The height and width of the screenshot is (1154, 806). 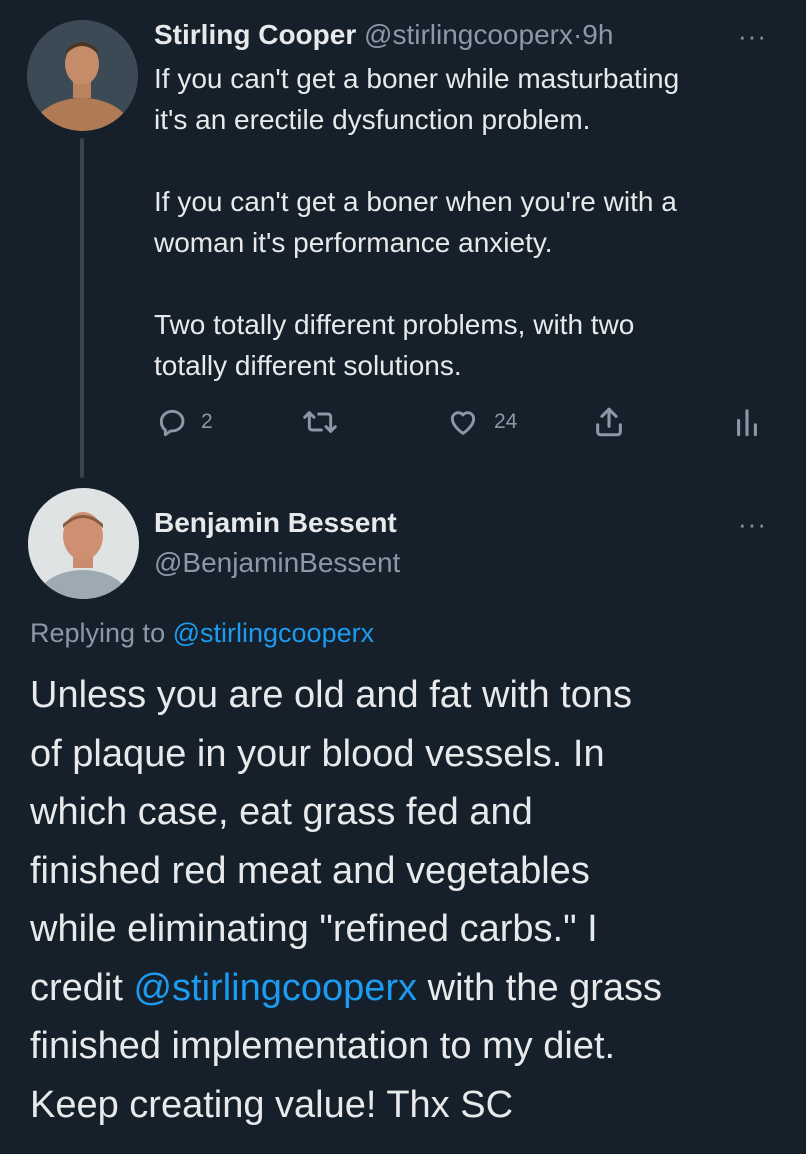 I want to click on tweet1-author-name: Stirling Cooper, so click(x=255, y=34).